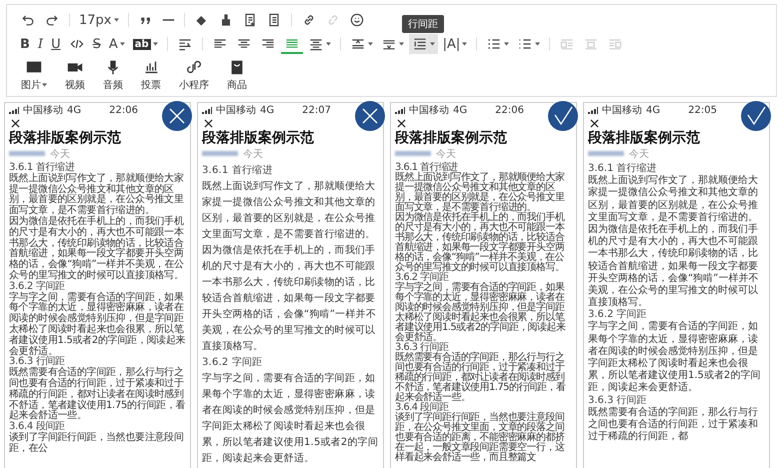 This screenshot has width=783, height=468. I want to click on poll-button: 投票, so click(151, 75).